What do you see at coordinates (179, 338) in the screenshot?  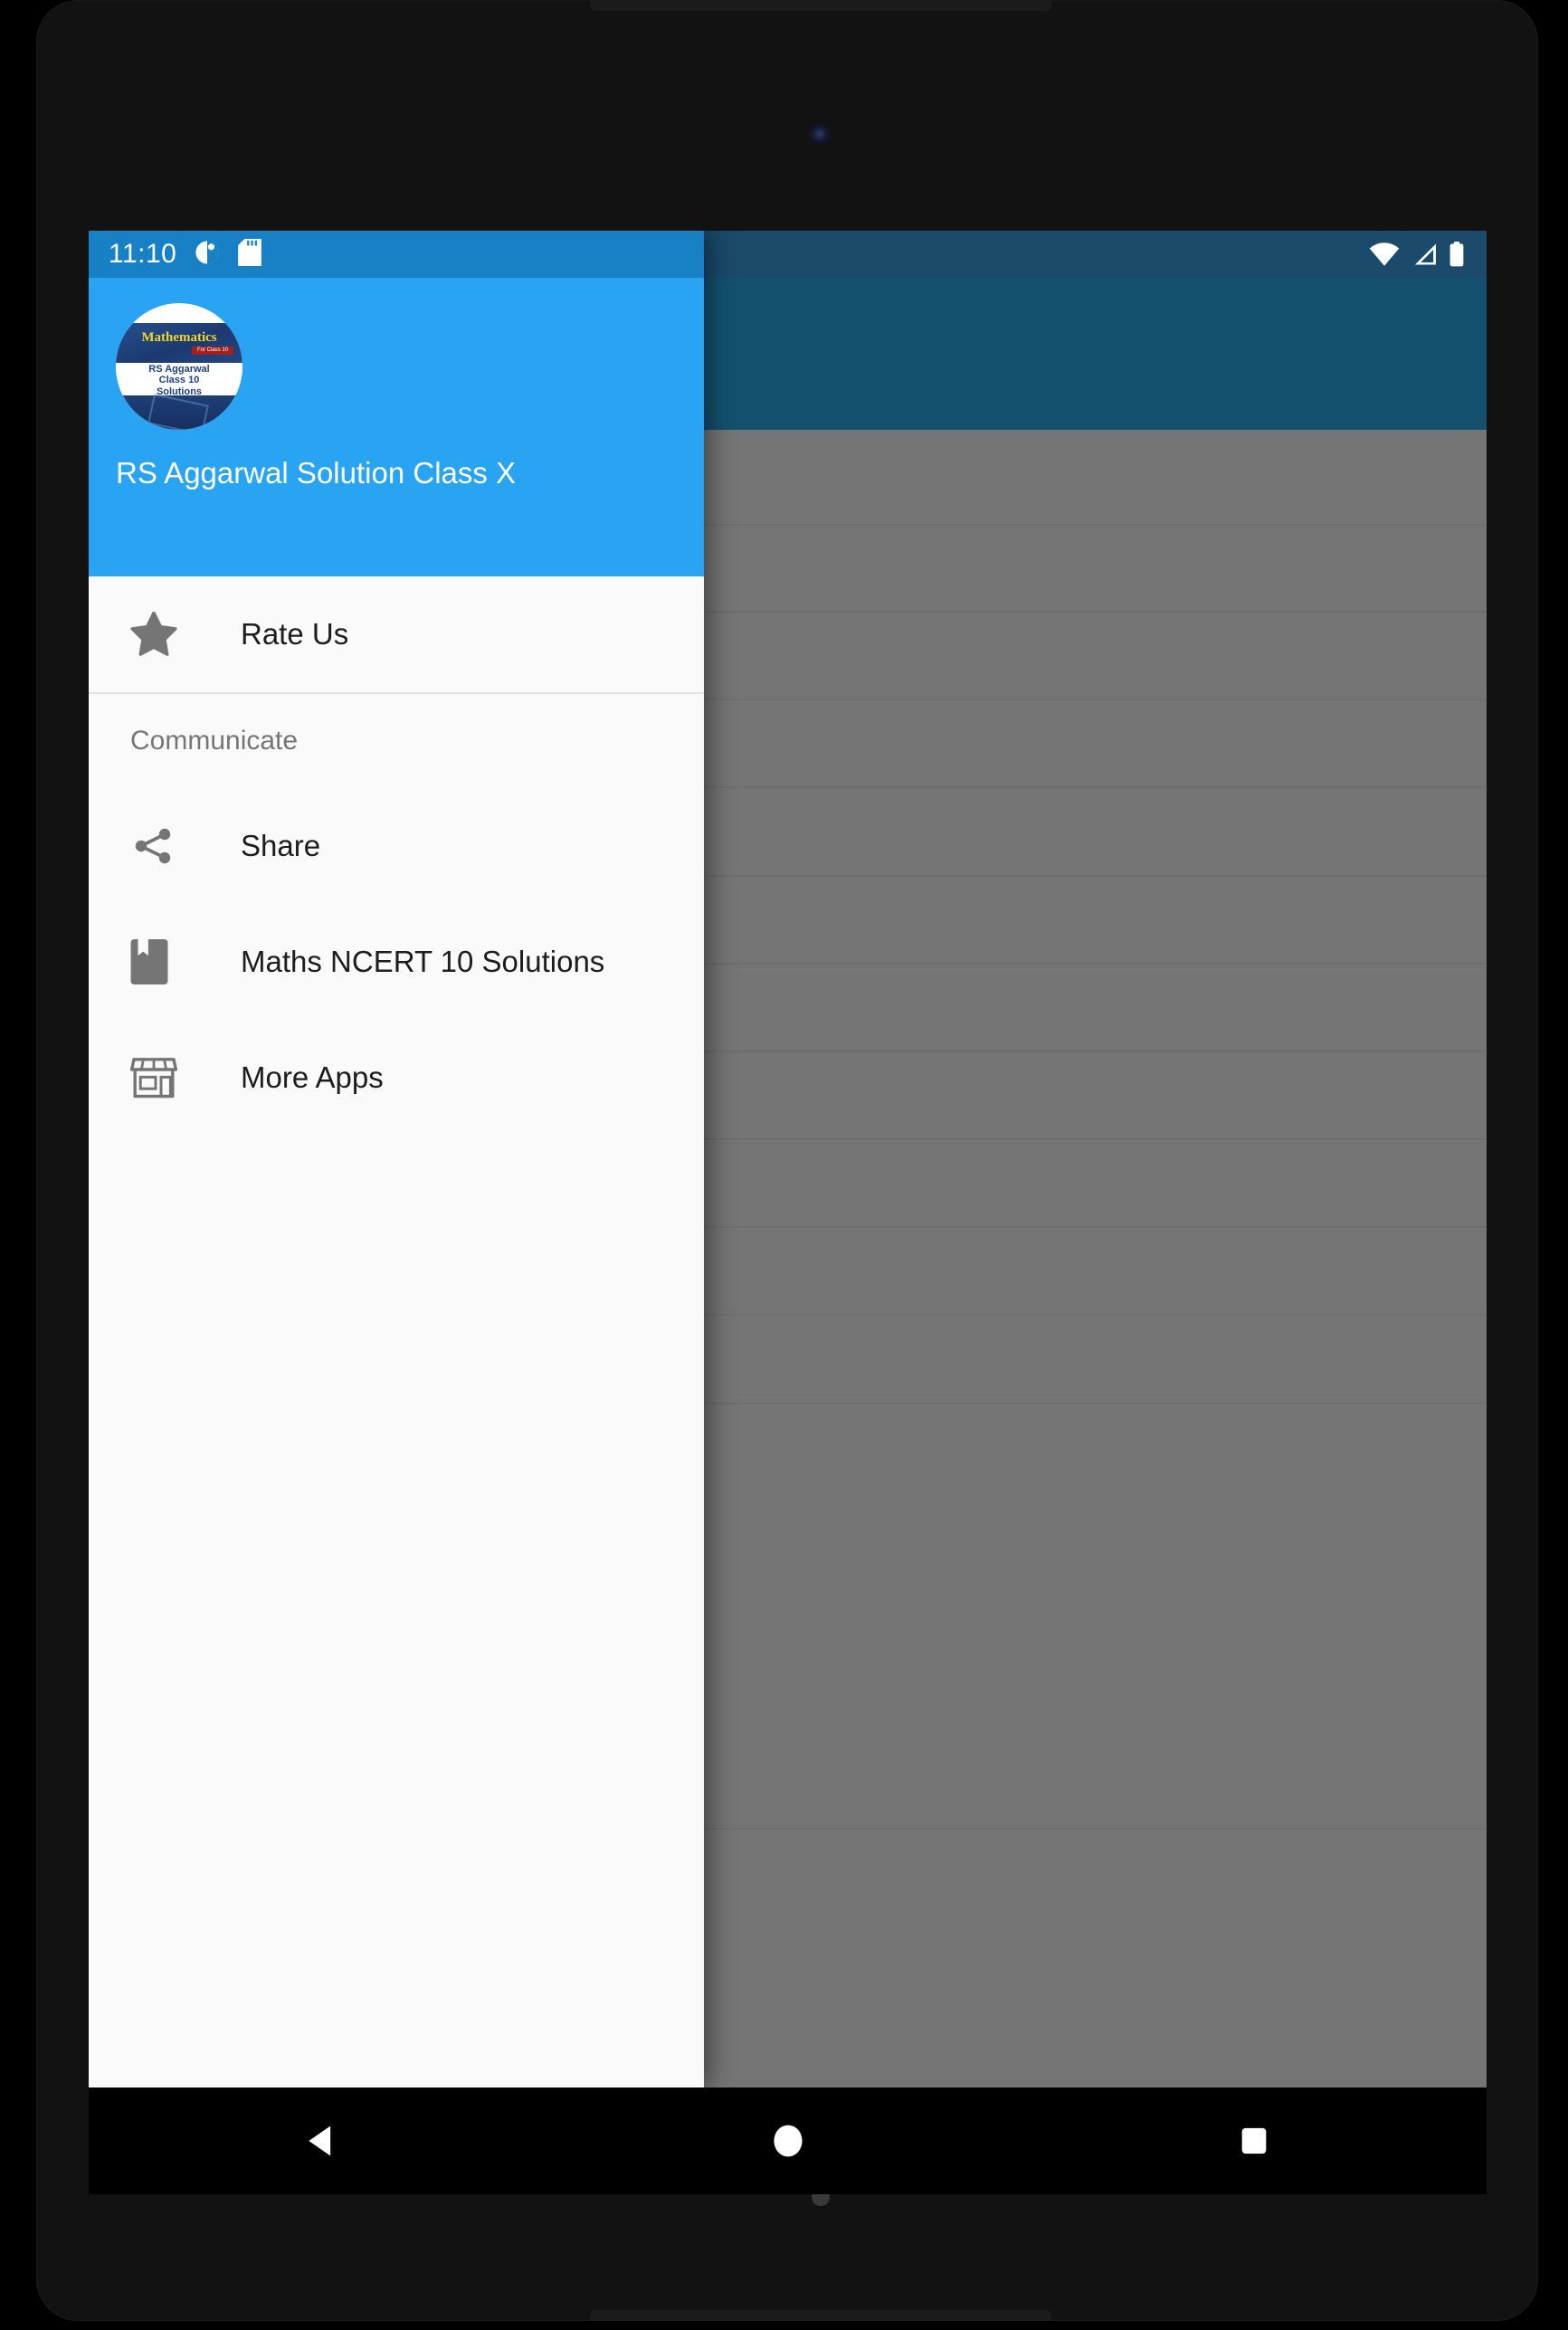 I see `logo-word: Mathematics` at bounding box center [179, 338].